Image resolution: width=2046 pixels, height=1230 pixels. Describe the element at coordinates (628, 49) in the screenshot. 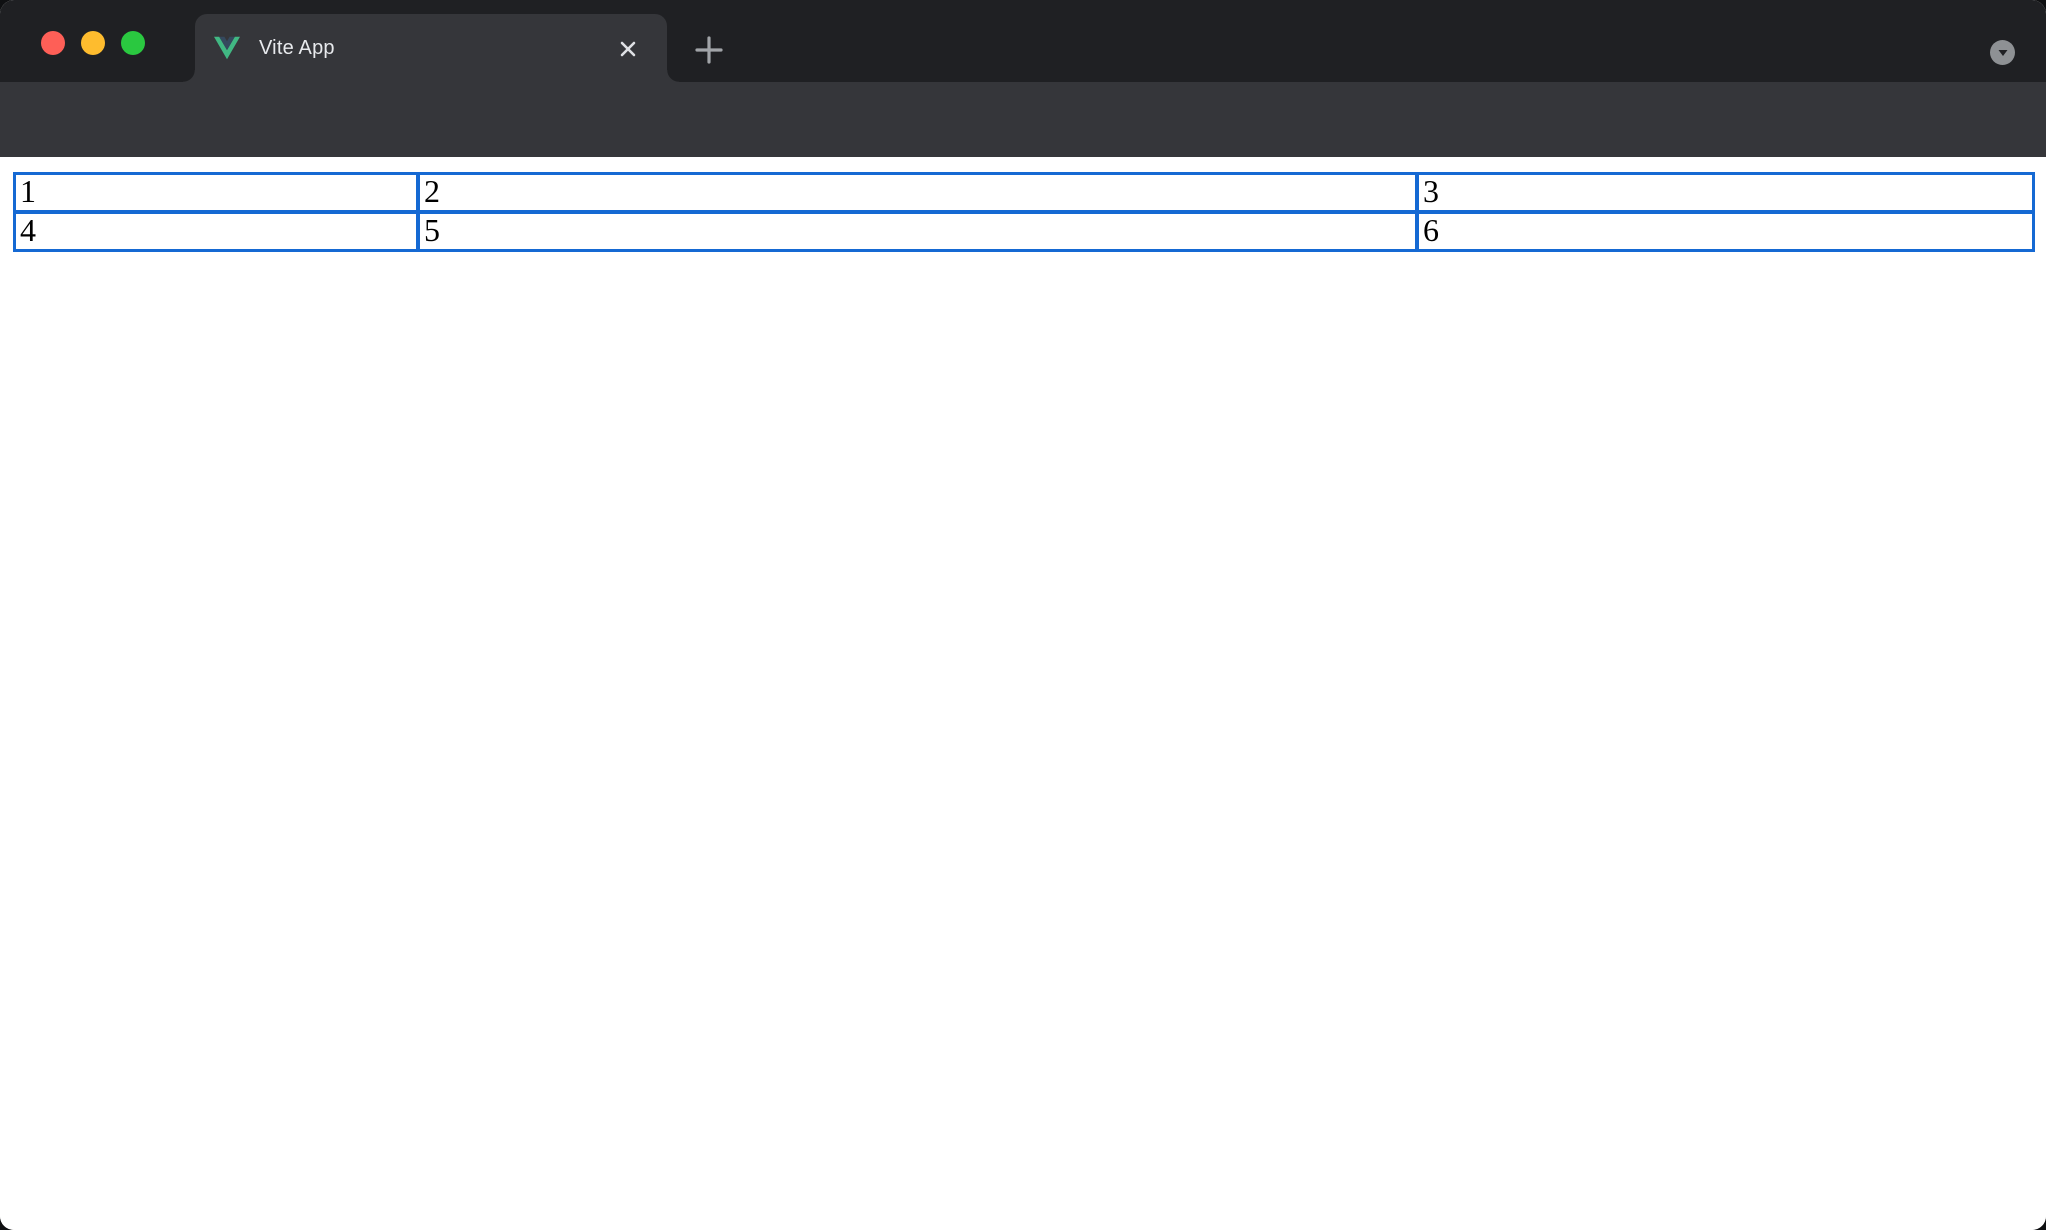

I see `close-icon` at that location.